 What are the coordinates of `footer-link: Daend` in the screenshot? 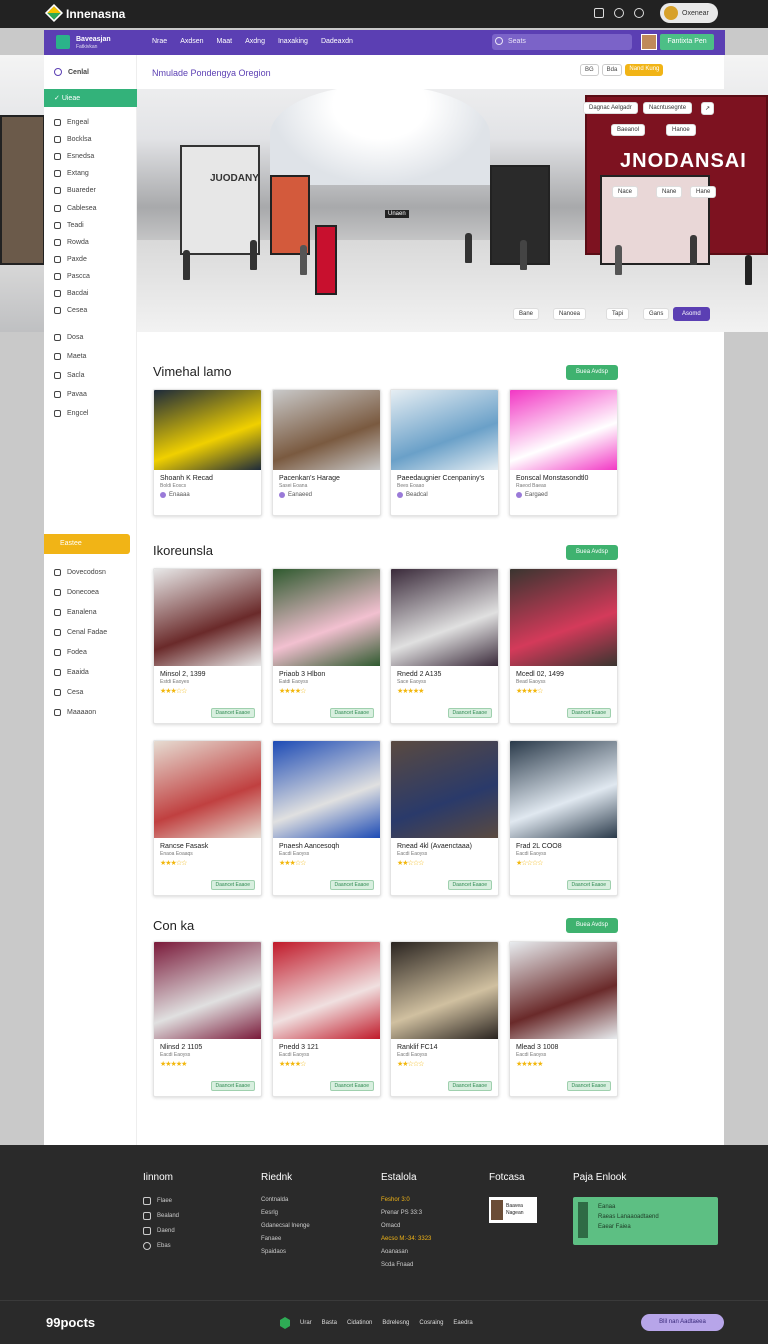 It's located at (161, 1231).